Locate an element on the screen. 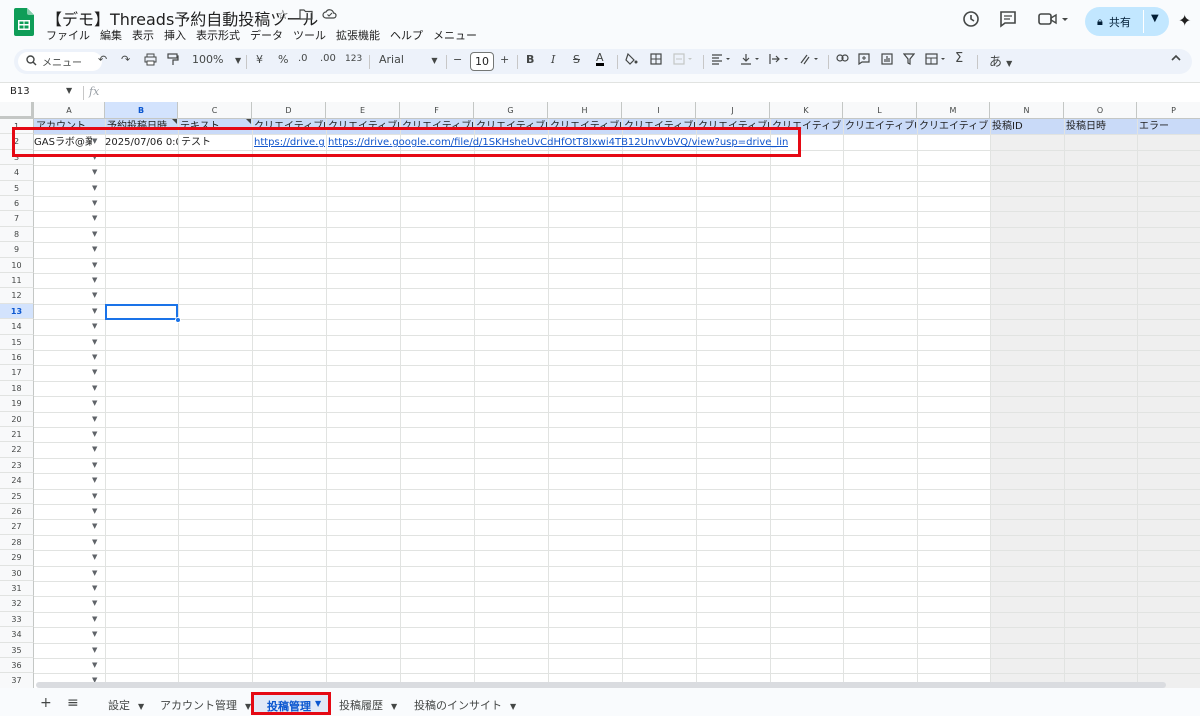 This screenshot has width=1200, height=716. column-header-o: O is located at coordinates (1100, 110).